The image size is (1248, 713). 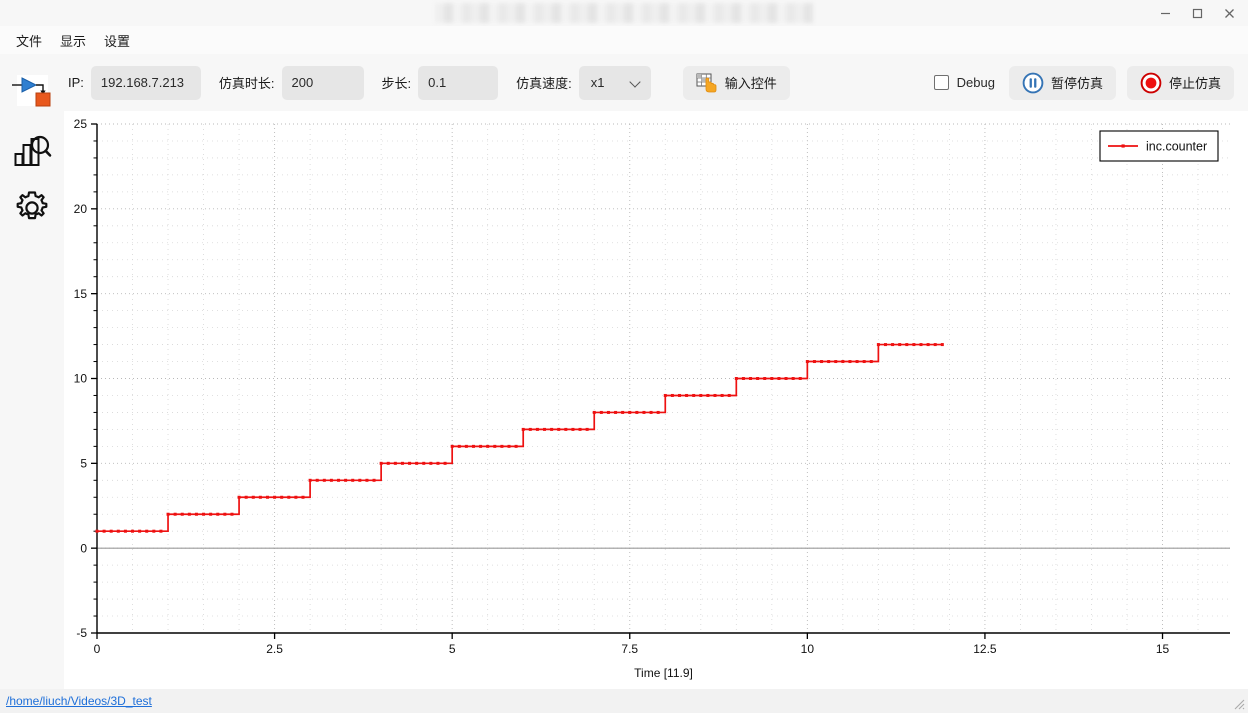 I want to click on debug-checkbox-wrap: Debug, so click(x=964, y=82).